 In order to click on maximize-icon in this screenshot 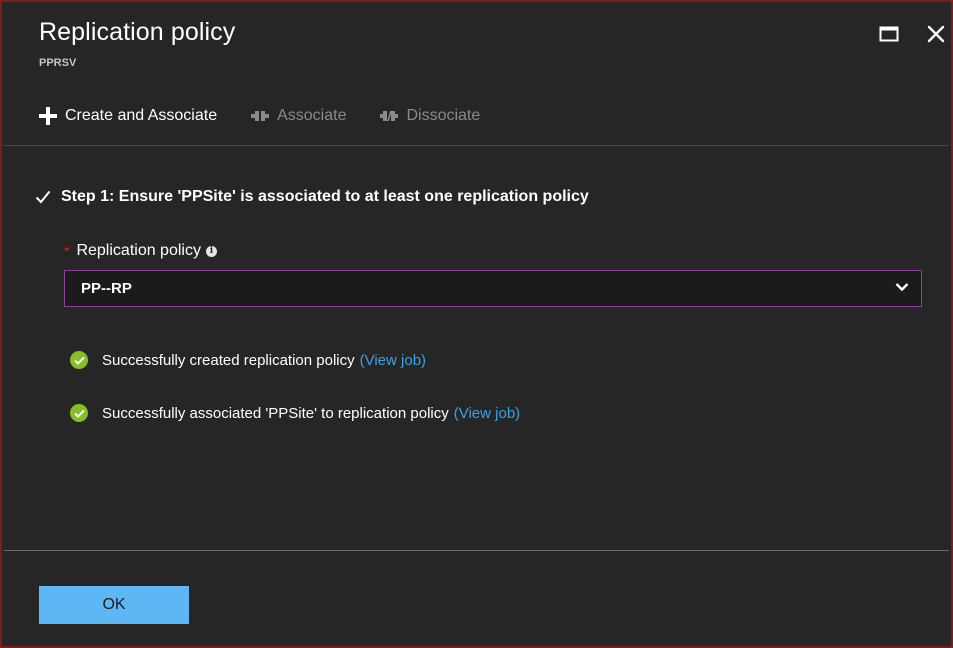, I will do `click(889, 34)`.